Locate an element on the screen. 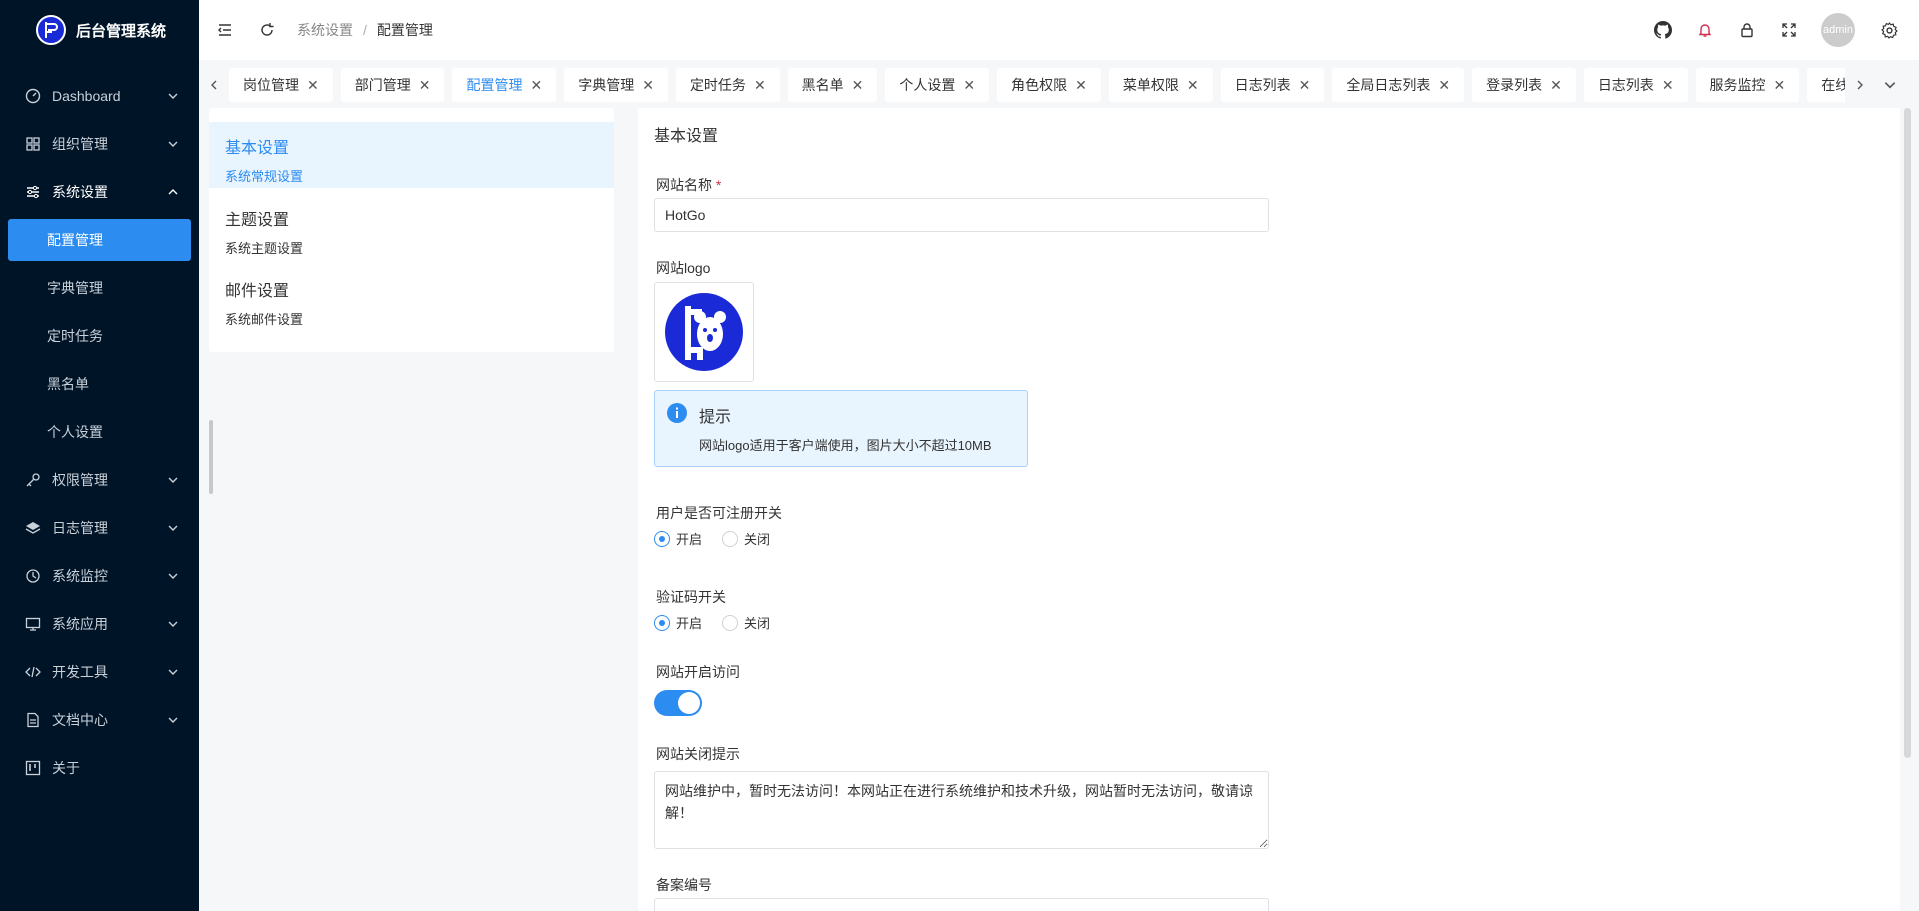 The height and width of the screenshot is (911, 1919). tab-label: 在线用 is located at coordinates (1833, 85).